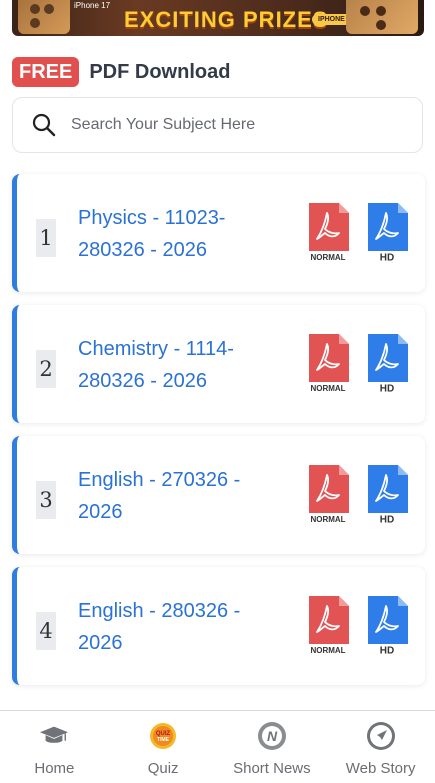  What do you see at coordinates (44, 125) in the screenshot?
I see `search-icon` at bounding box center [44, 125].